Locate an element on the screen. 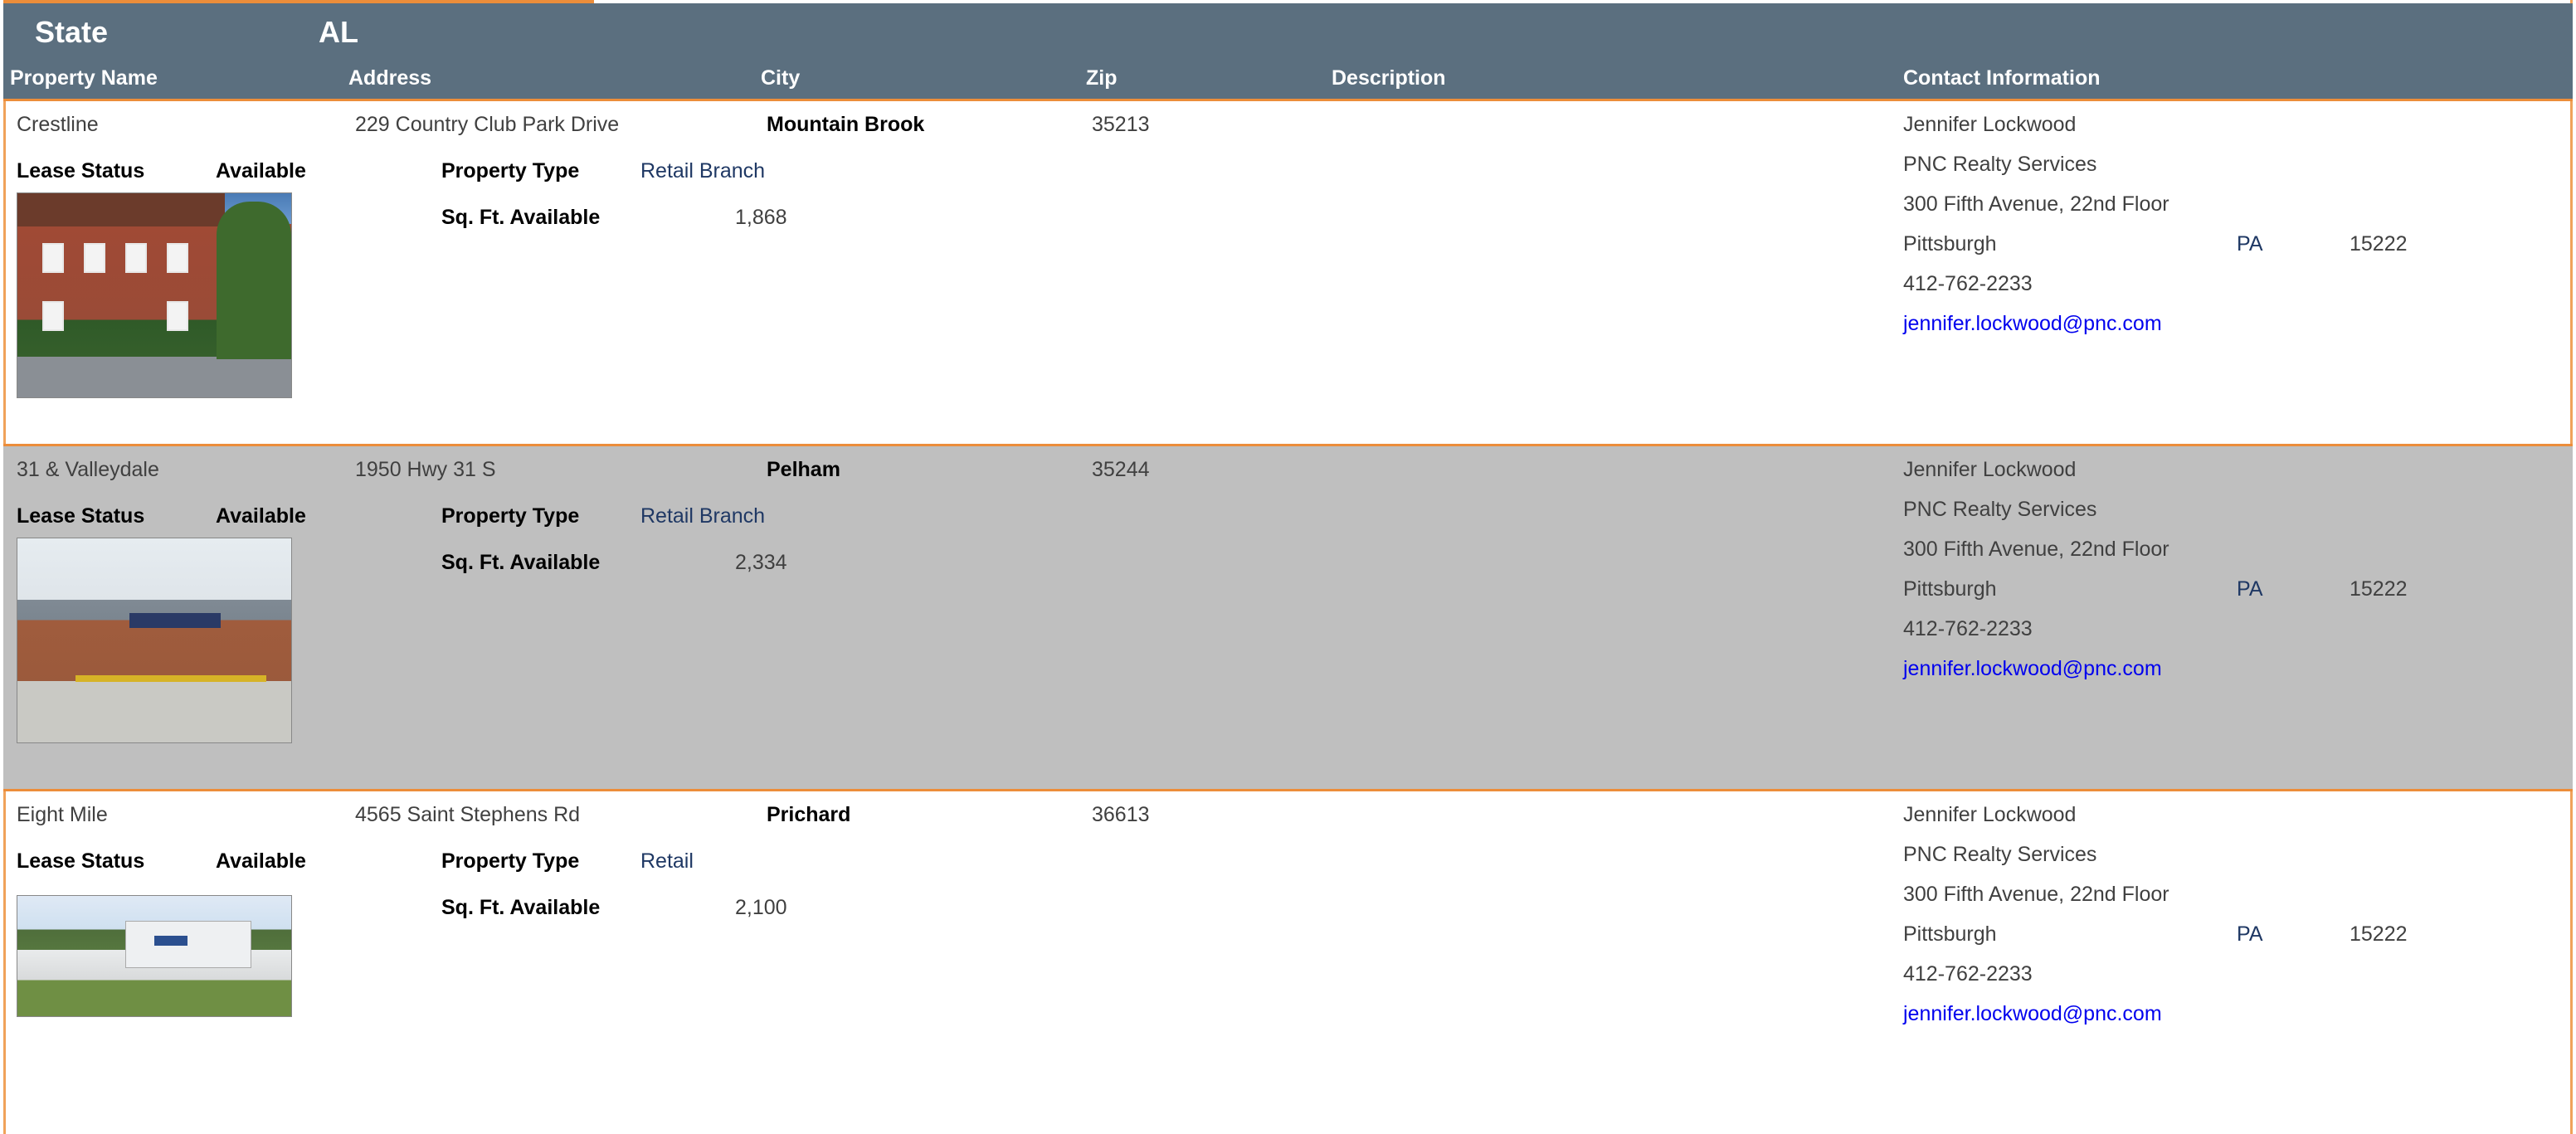  state-value: AL is located at coordinates (338, 32).